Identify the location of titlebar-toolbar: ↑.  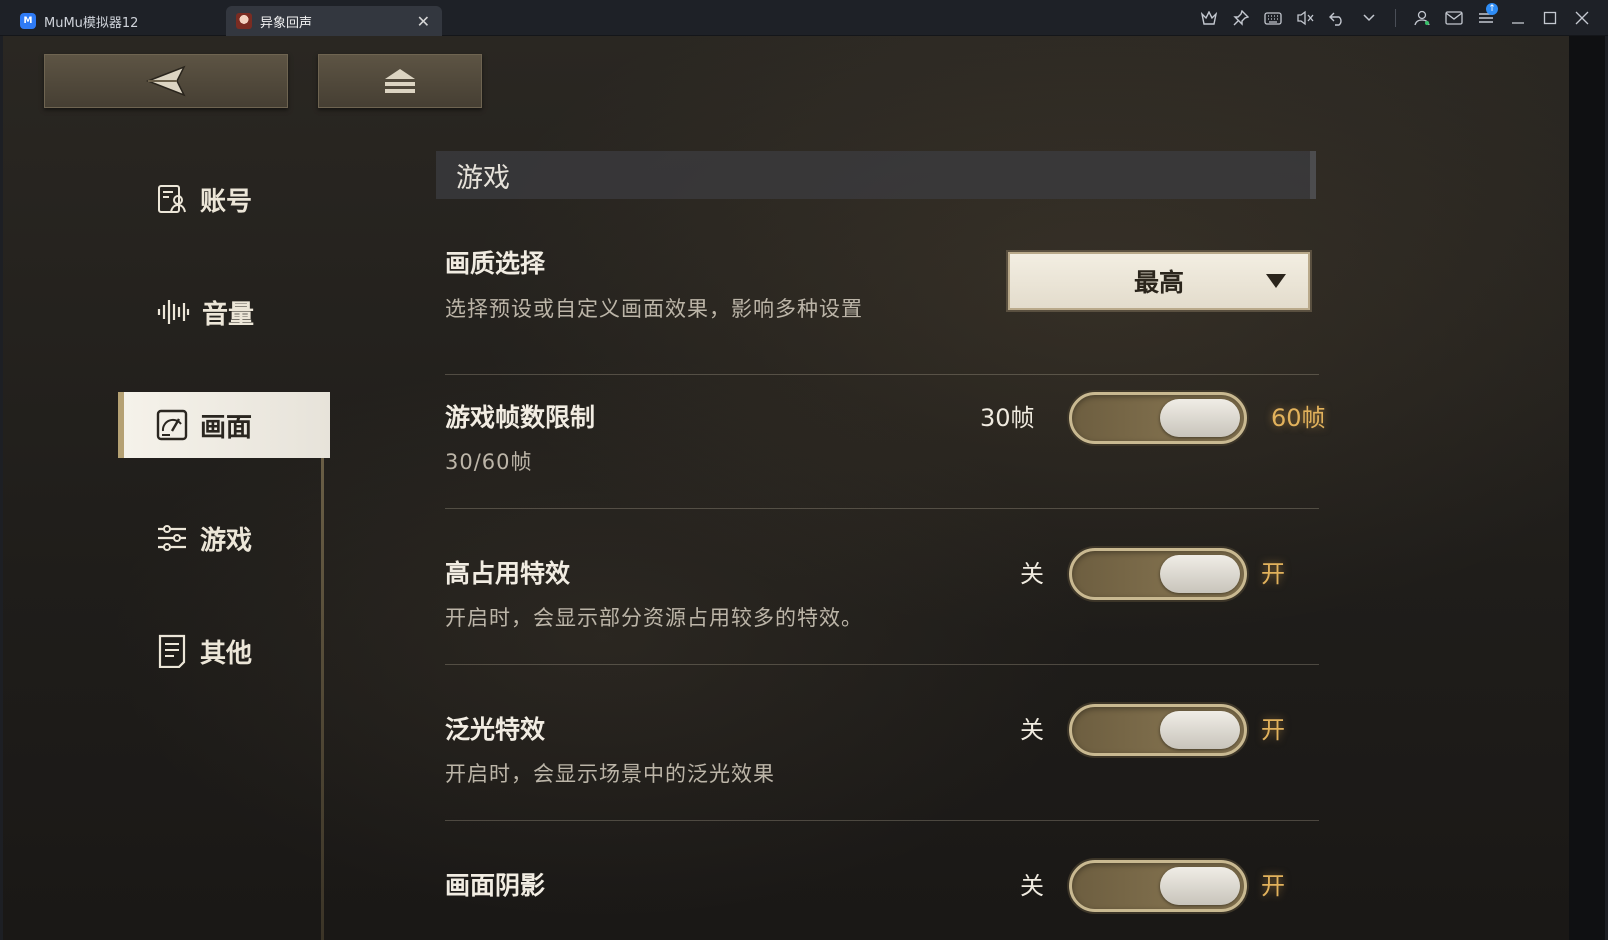
(1395, 18).